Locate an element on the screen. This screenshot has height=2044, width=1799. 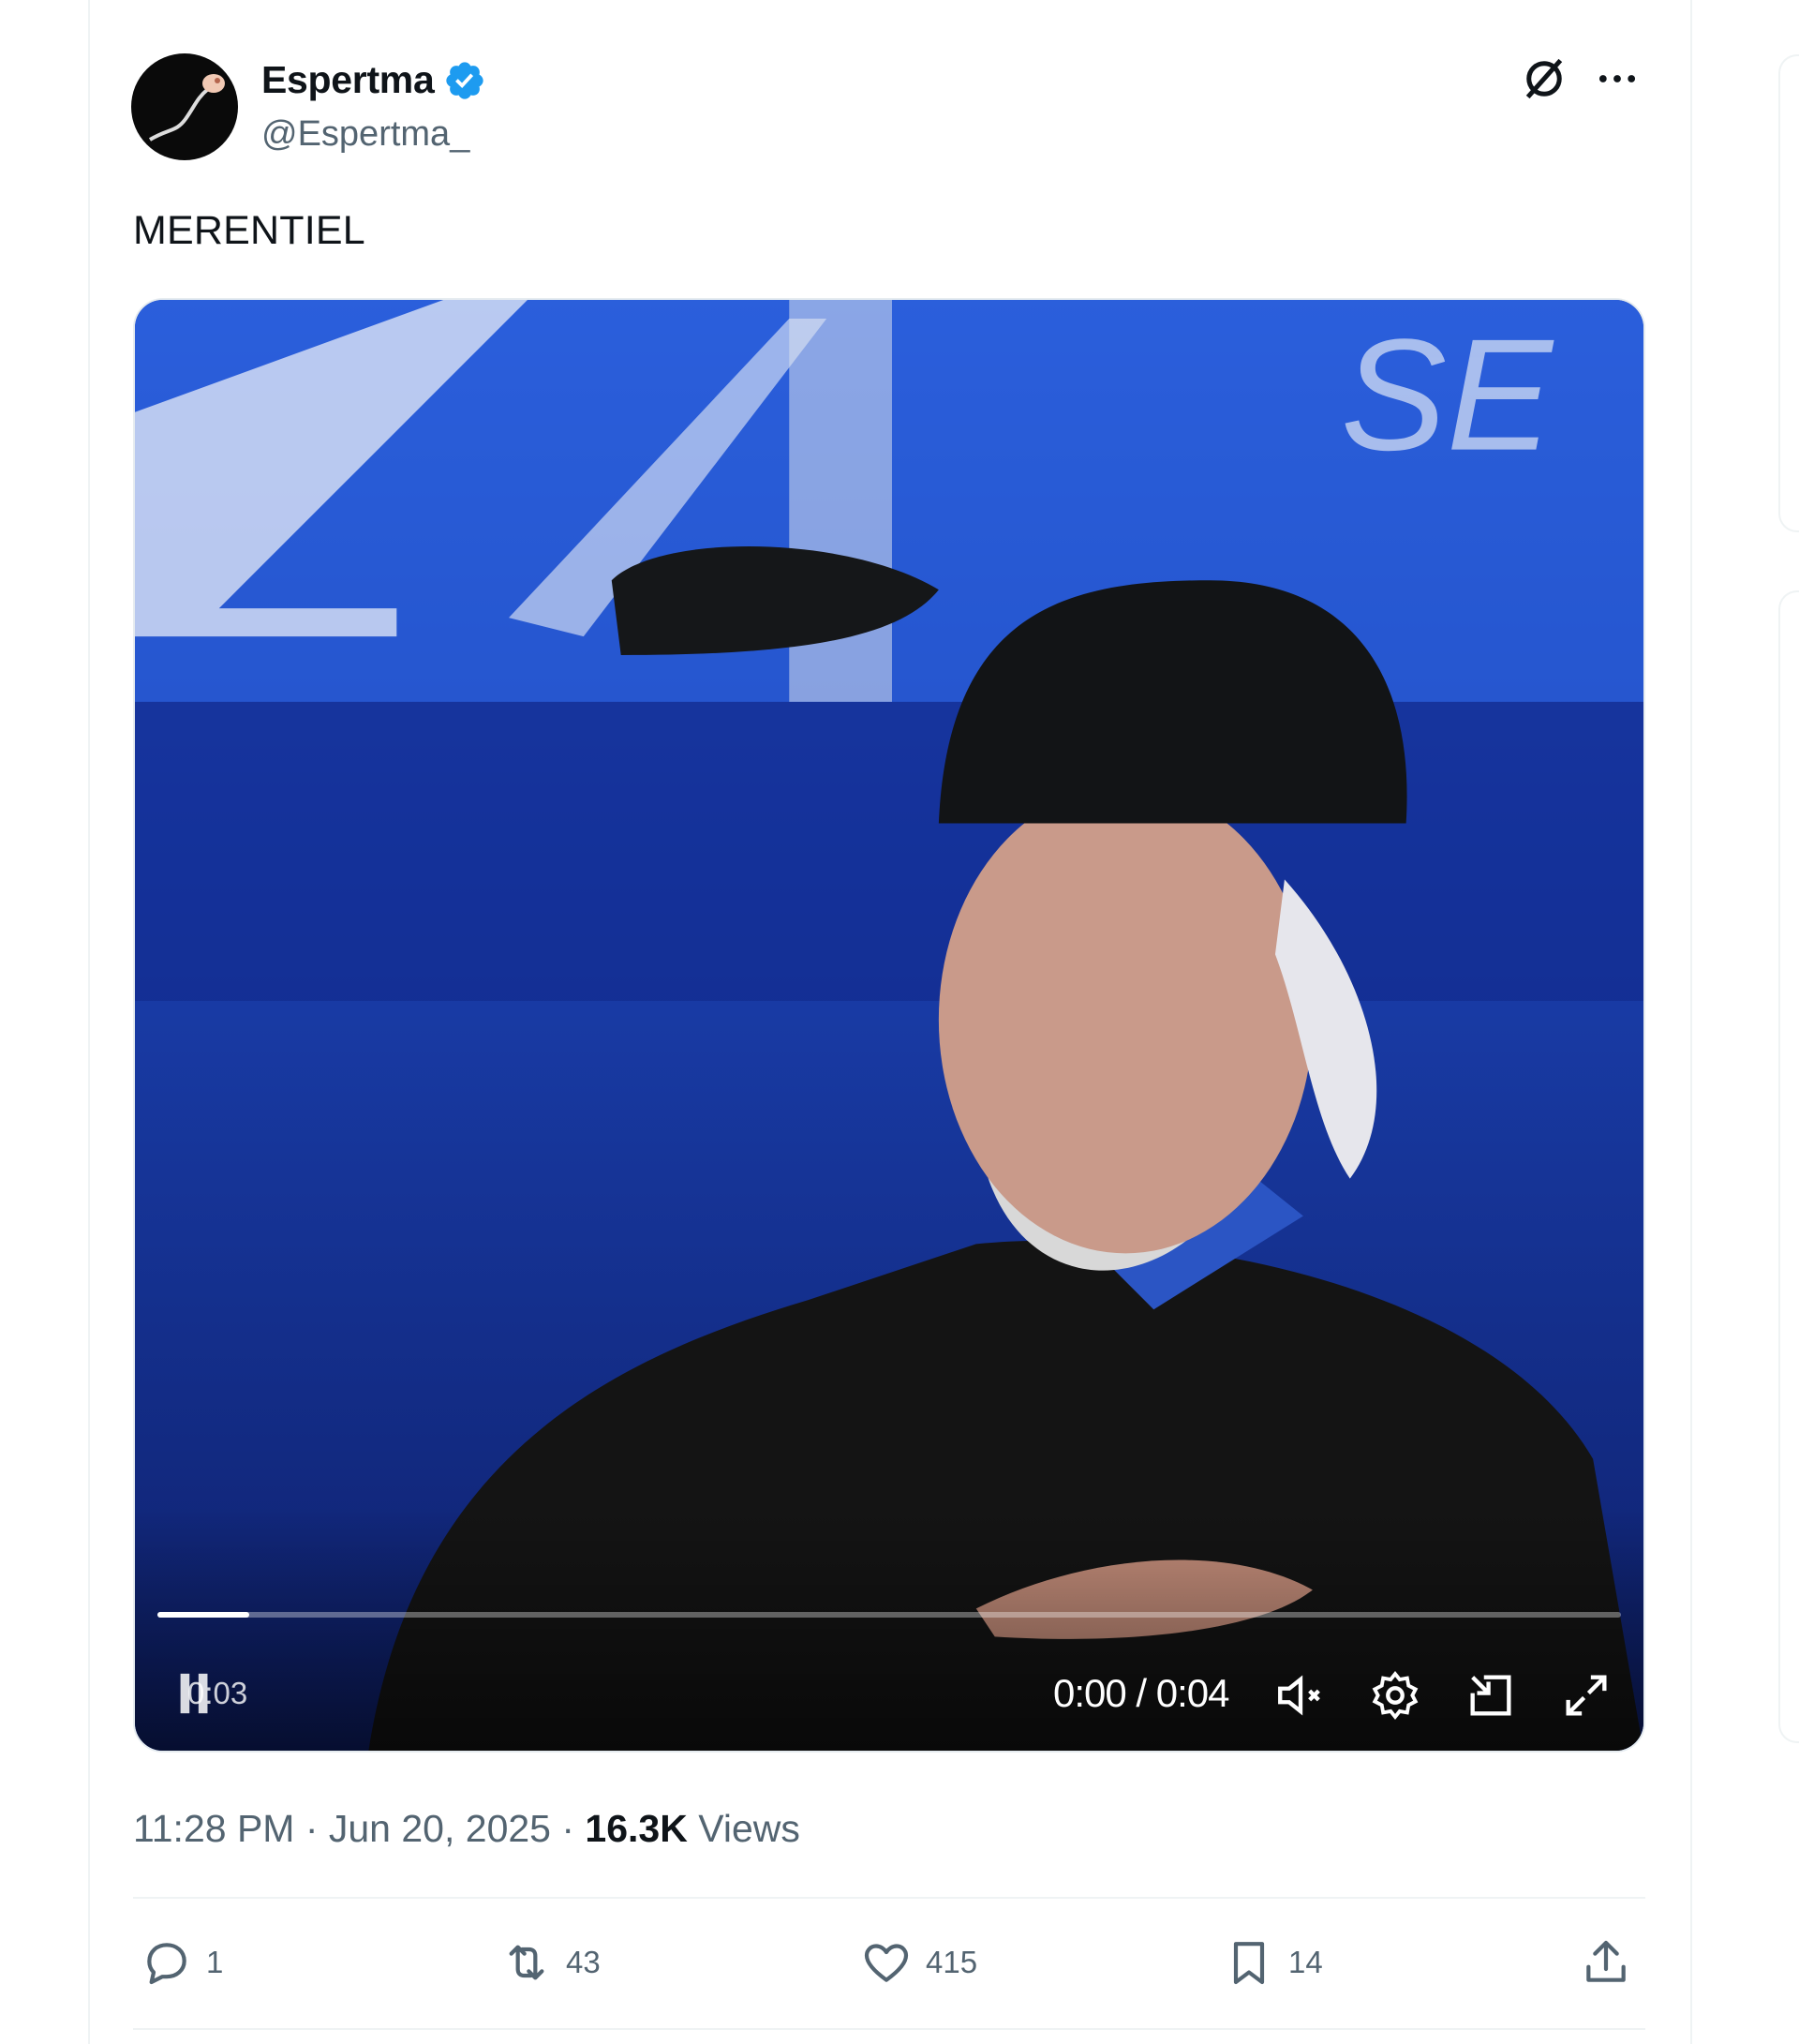
bookmark-button: 14 is located at coordinates (1273, 1963).